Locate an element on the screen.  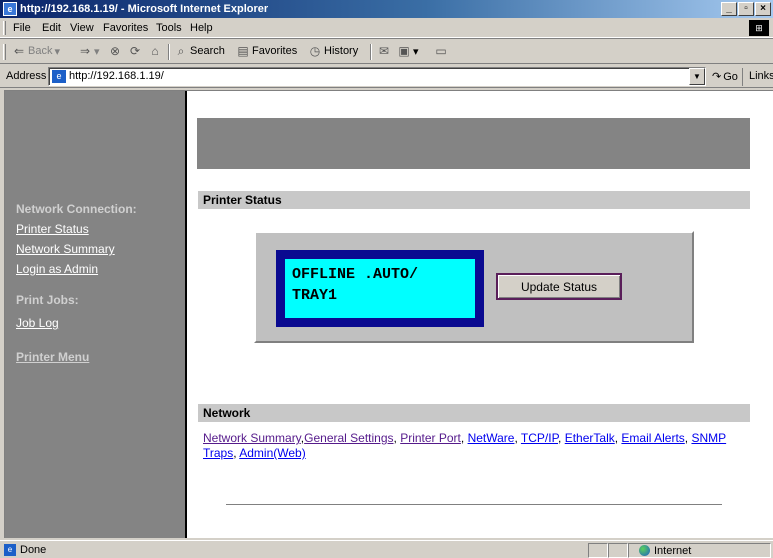
internet-globe-icon is located at coordinates (644, 550).